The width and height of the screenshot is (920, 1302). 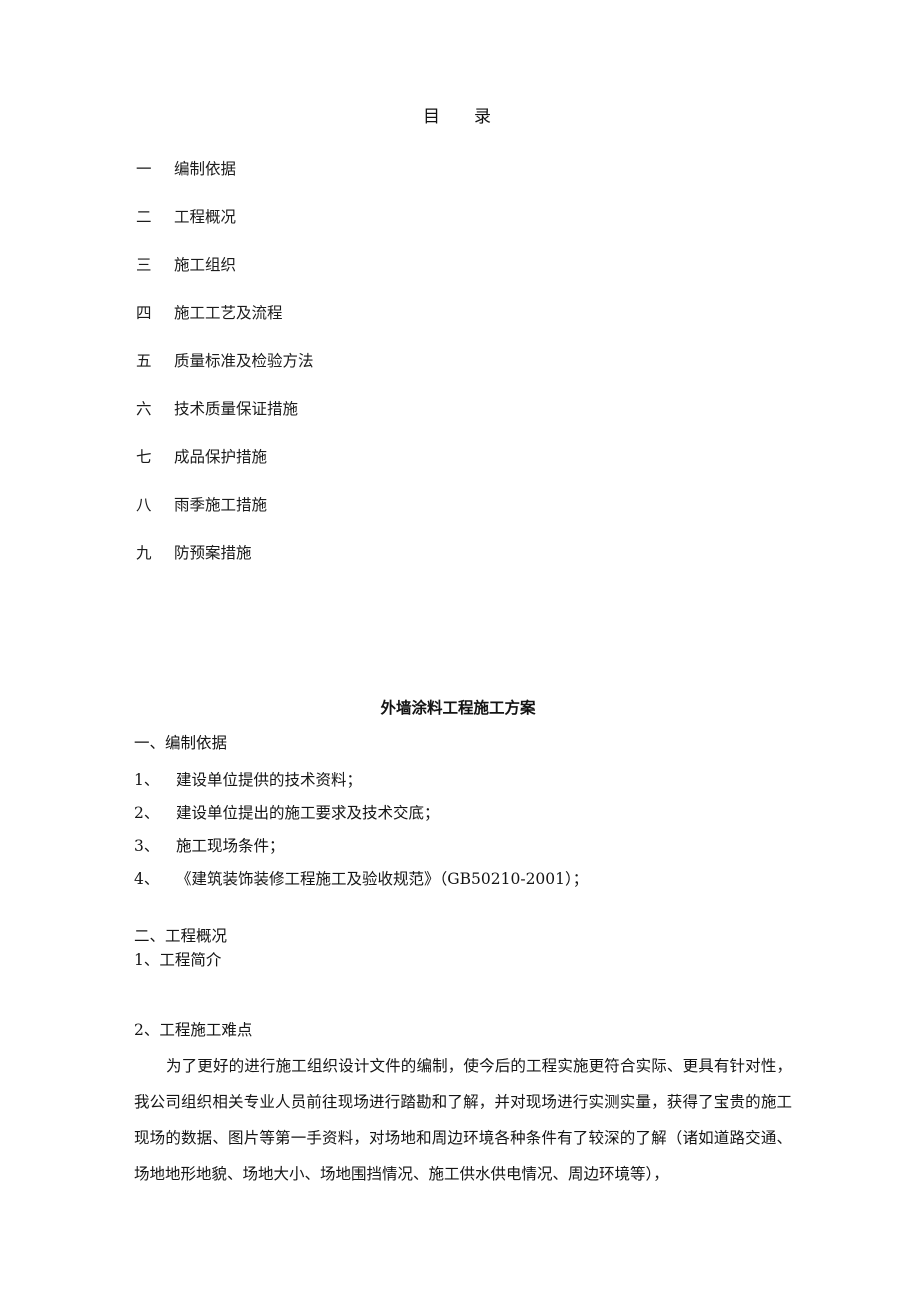 What do you see at coordinates (144, 313) in the screenshot?
I see `toc-entry-number: 四` at bounding box center [144, 313].